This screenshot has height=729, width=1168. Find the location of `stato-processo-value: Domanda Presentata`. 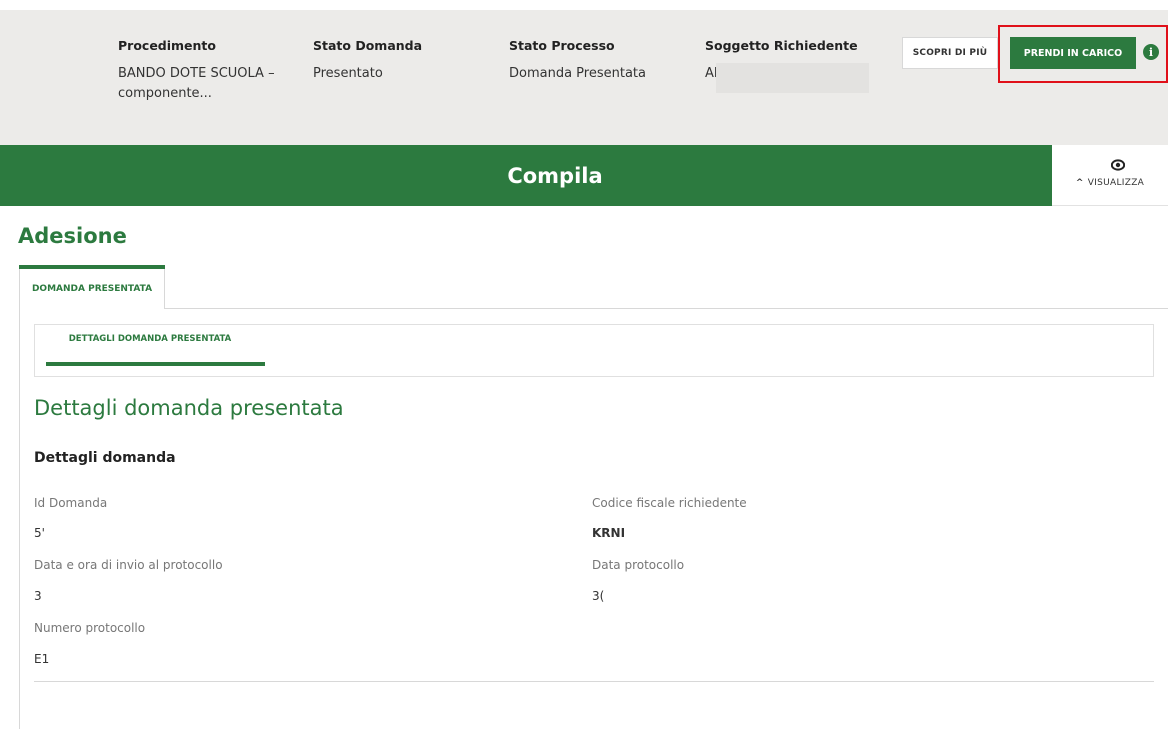

stato-processo-value: Domanda Presentata is located at coordinates (577, 73).